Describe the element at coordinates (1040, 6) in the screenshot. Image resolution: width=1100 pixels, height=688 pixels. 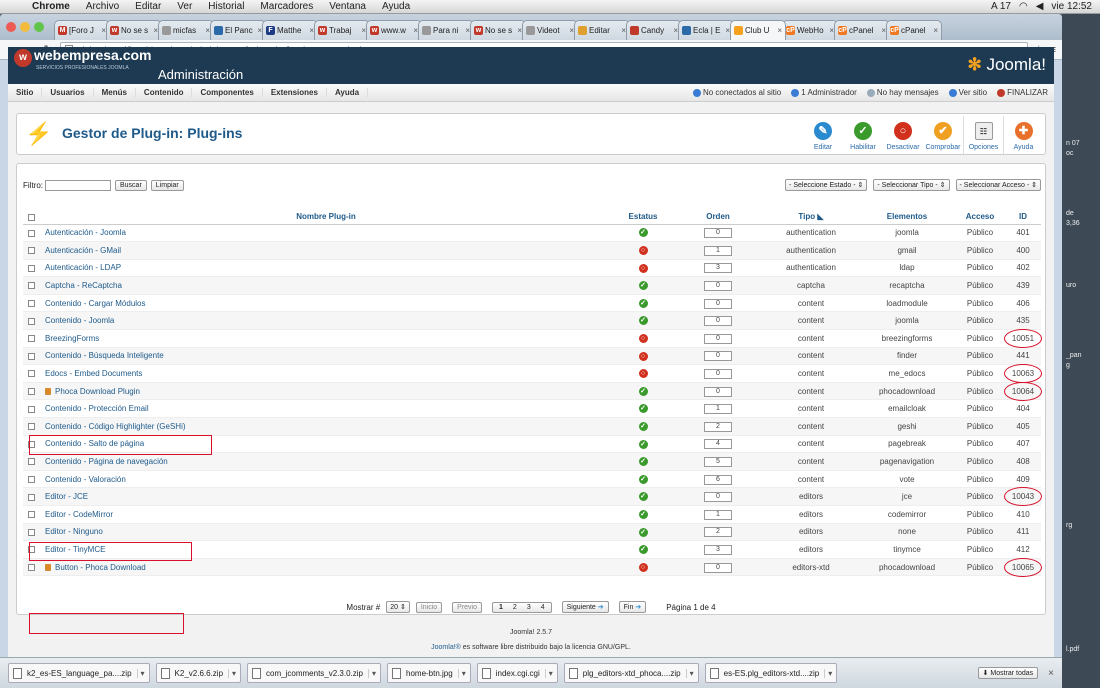
I see `volume-icon: ◀` at that location.